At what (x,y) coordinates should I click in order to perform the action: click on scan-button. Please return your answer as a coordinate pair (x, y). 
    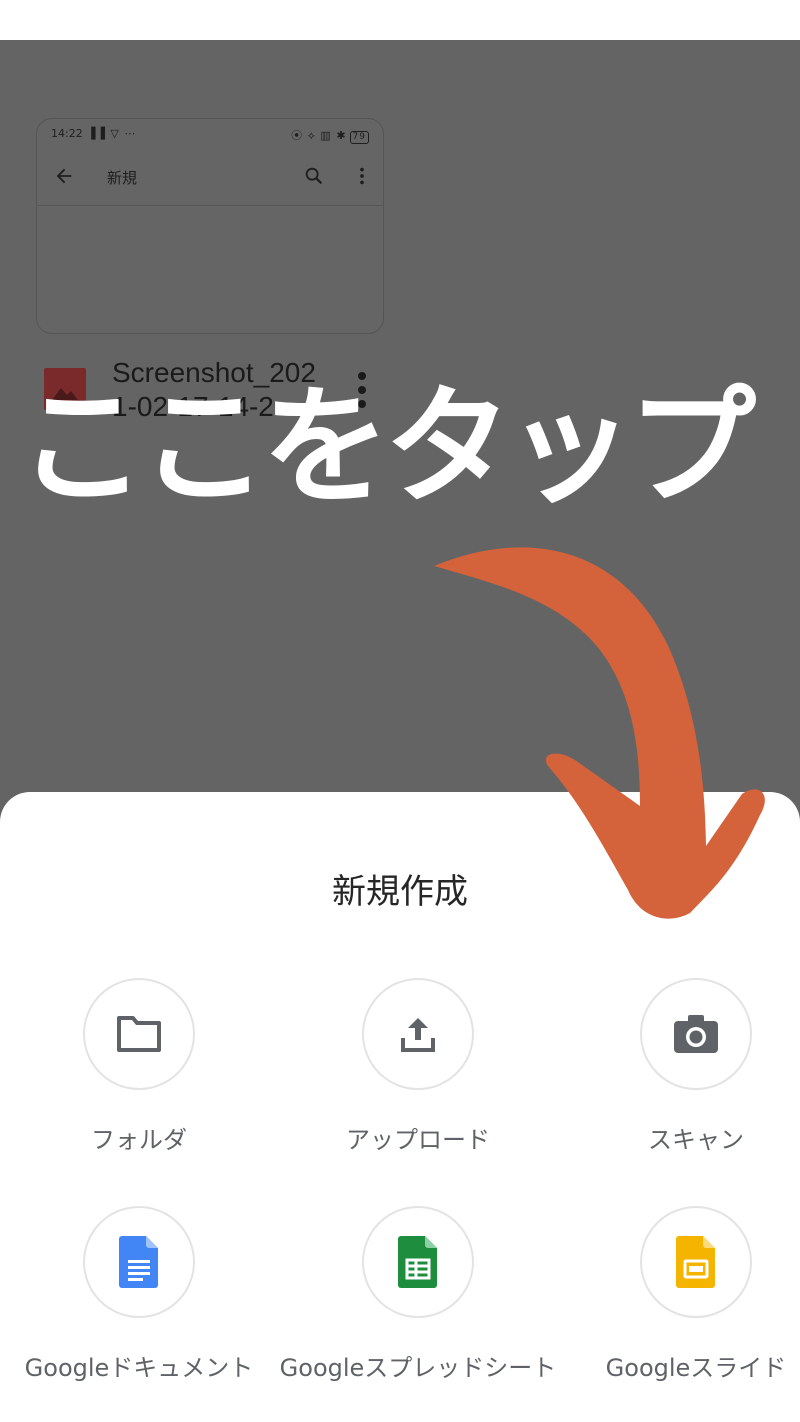
    Looking at the image, I should click on (696, 1034).